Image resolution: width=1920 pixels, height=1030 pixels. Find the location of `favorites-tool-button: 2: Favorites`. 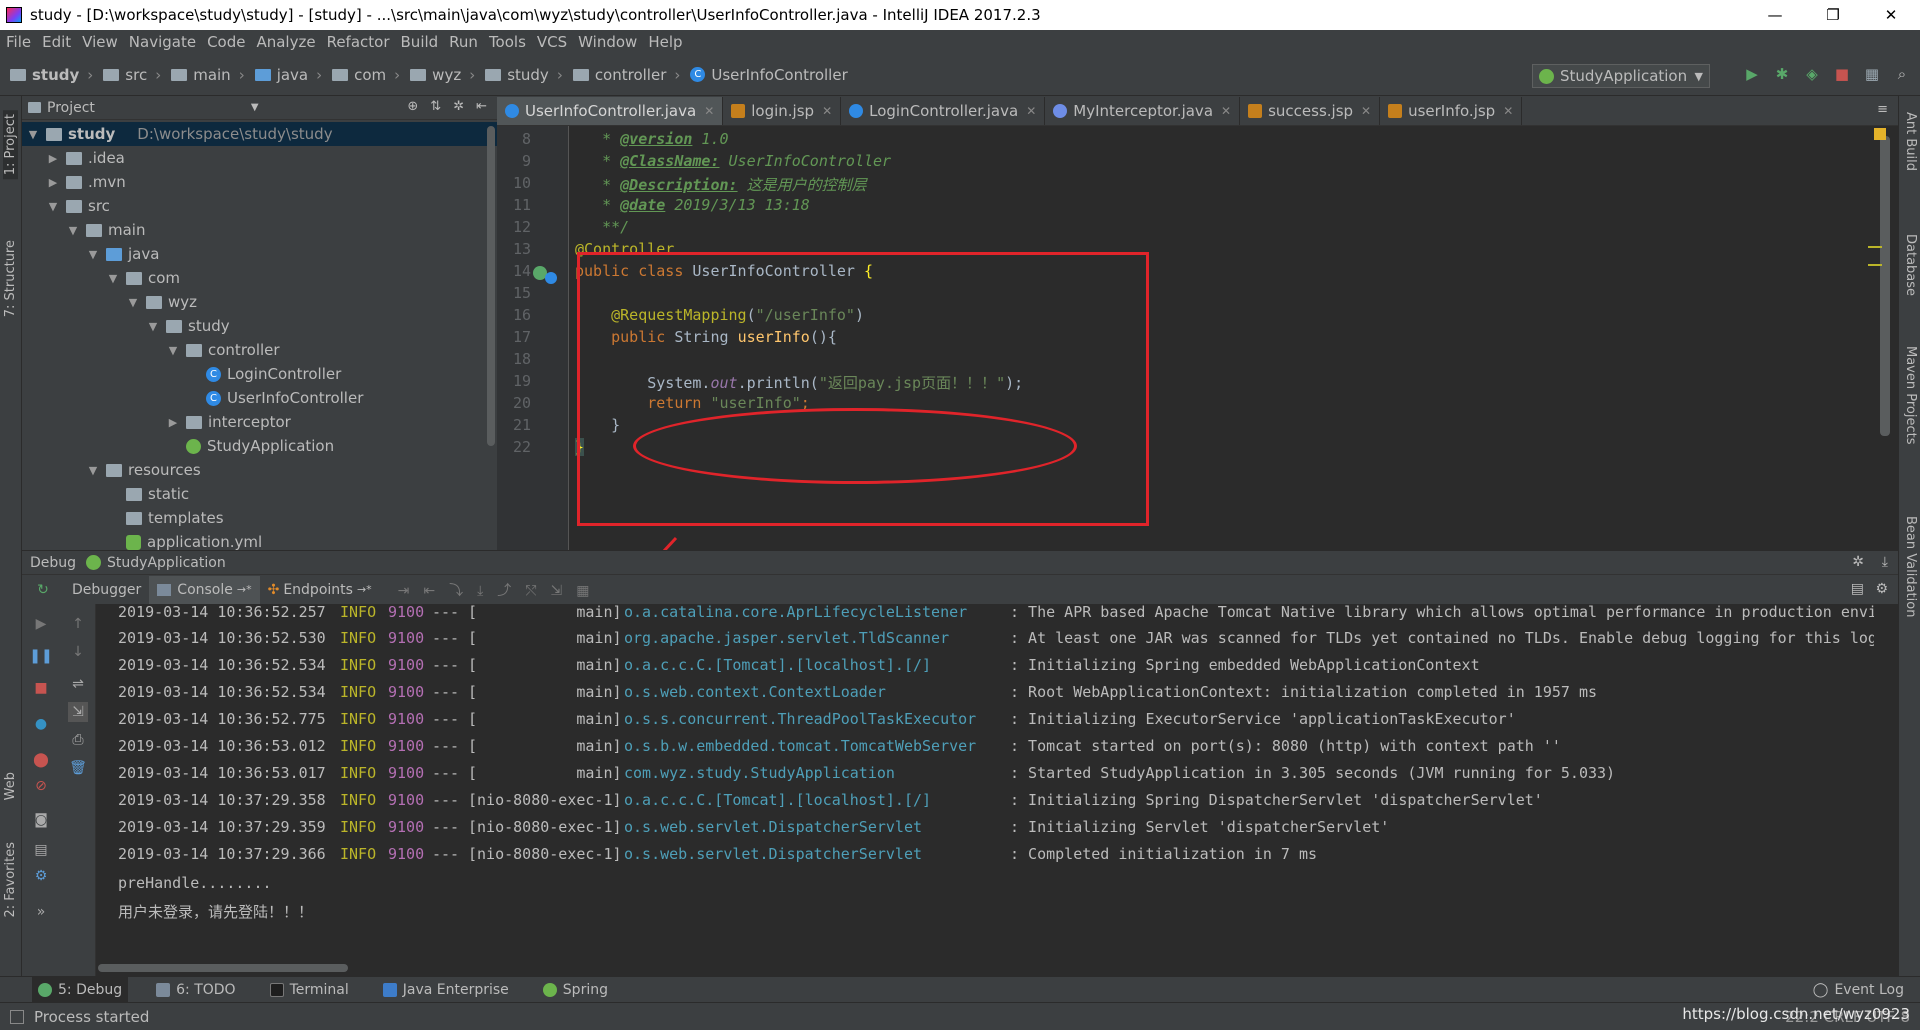

favorites-tool-button: 2: Favorites is located at coordinates (10, 880).